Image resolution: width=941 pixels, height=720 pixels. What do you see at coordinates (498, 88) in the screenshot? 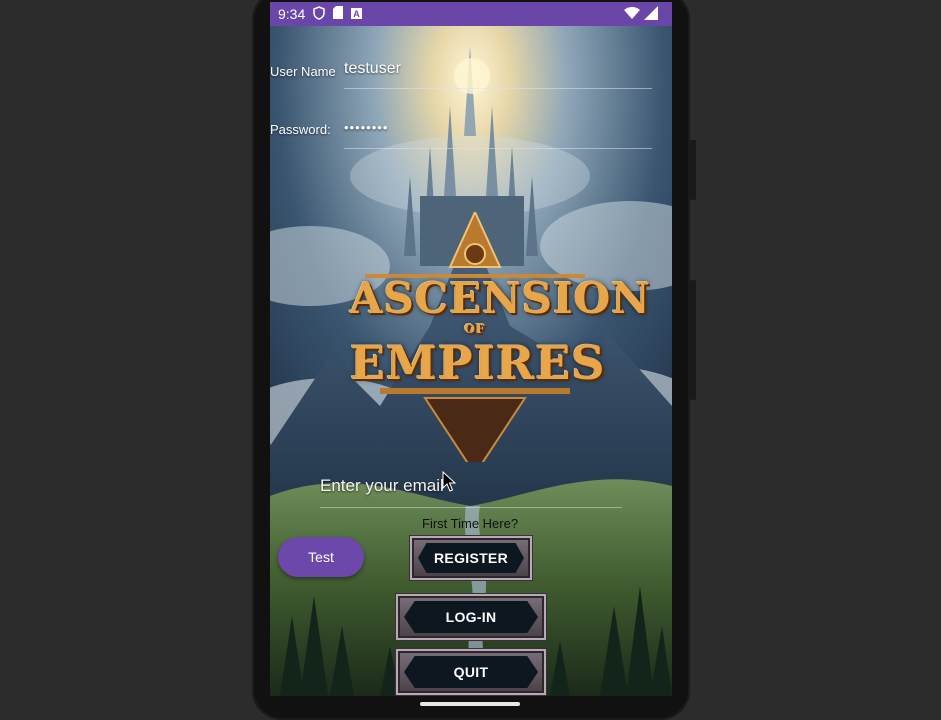
I see `username-underline` at bounding box center [498, 88].